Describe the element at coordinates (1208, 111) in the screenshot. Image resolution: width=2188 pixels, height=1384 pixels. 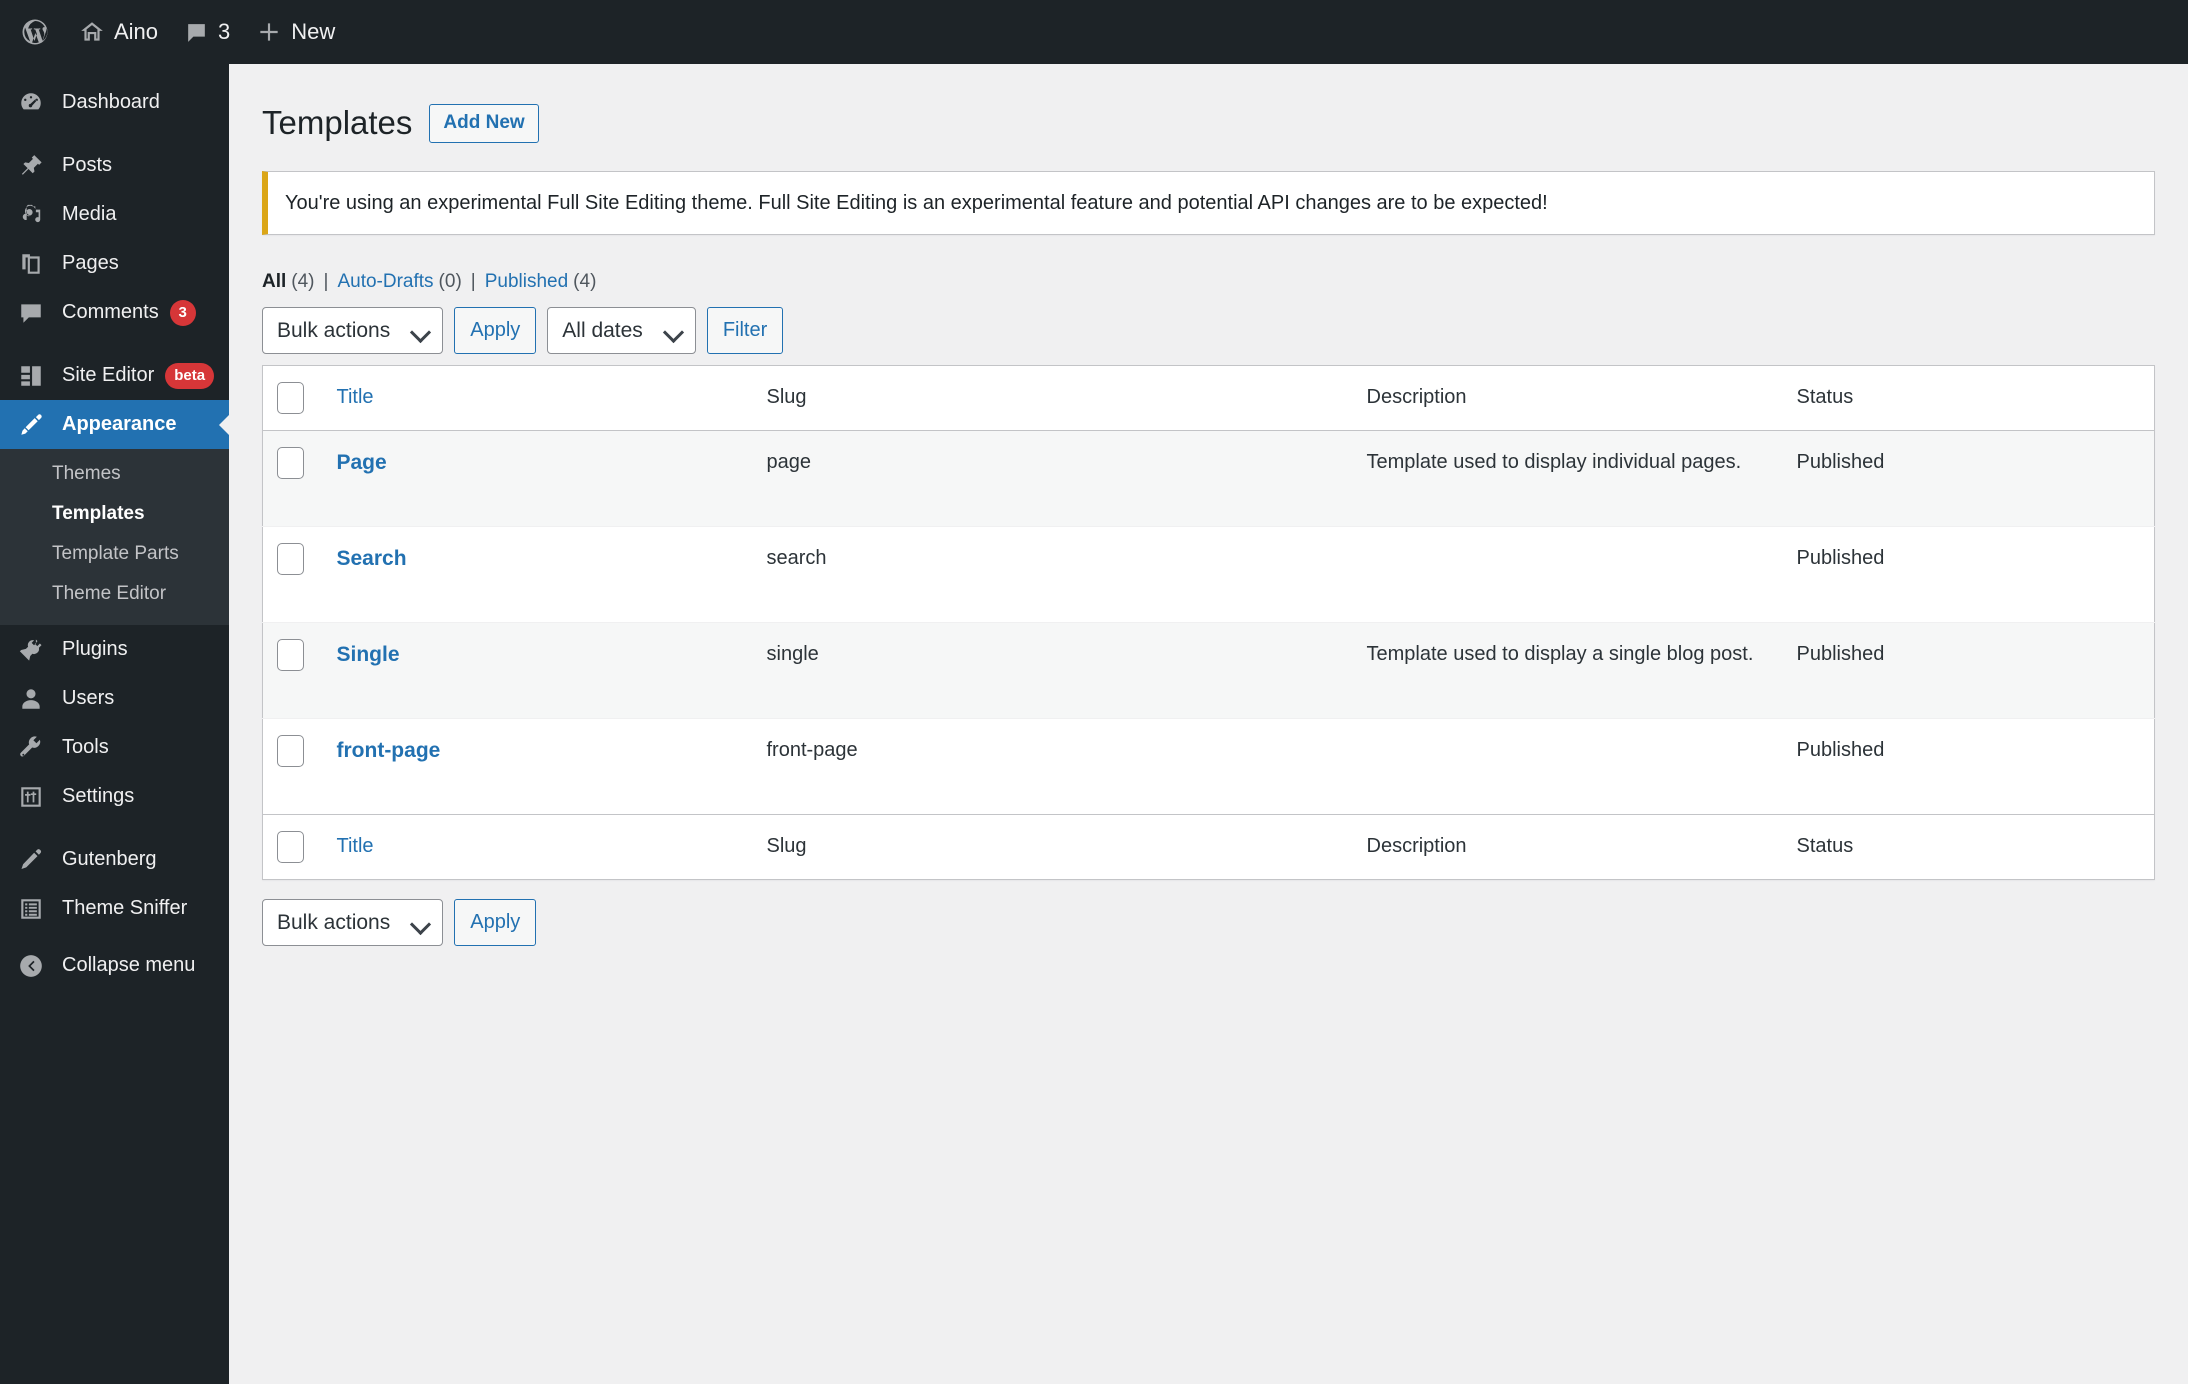
I see `page-header: Templates Add New` at that location.